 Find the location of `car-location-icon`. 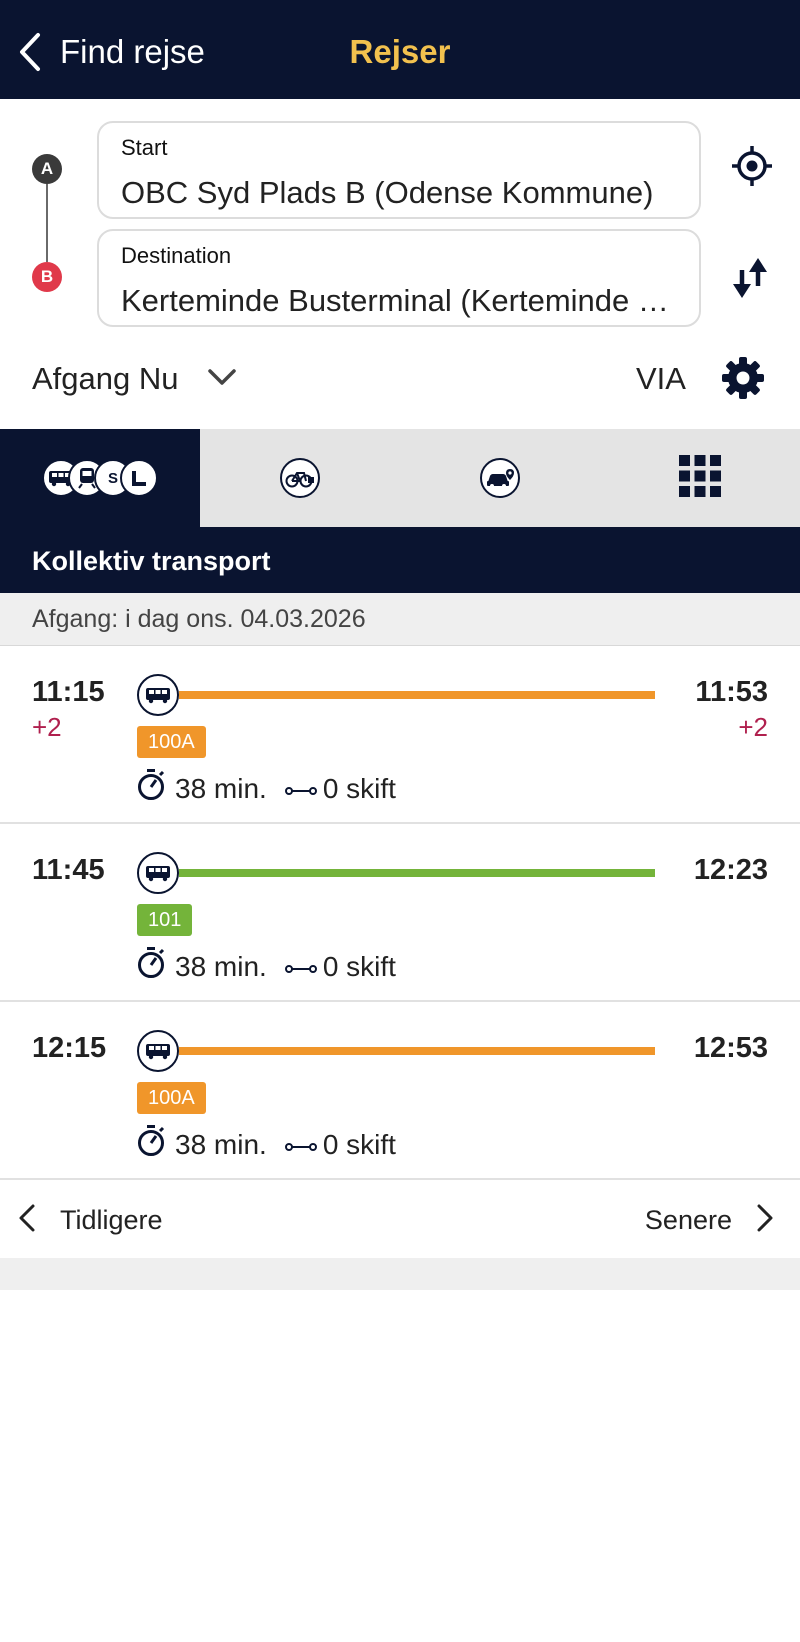

car-location-icon is located at coordinates (500, 478).